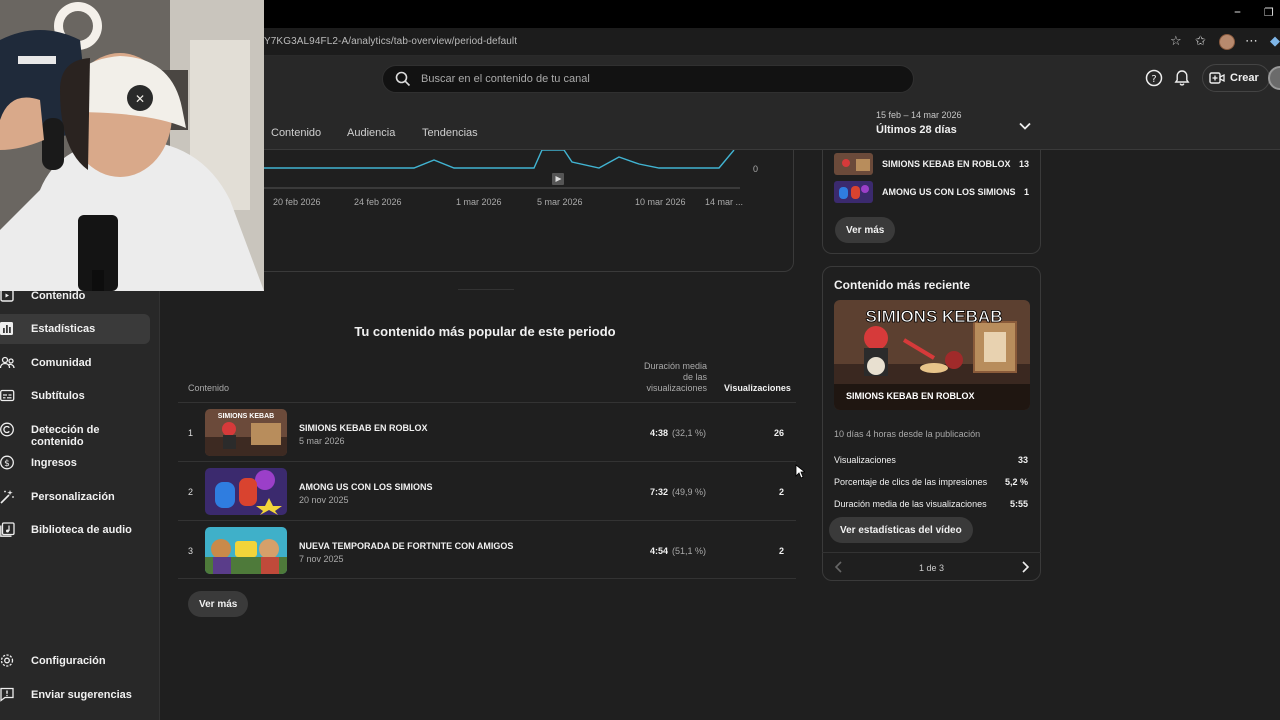 This screenshot has height=720, width=1280. What do you see at coordinates (910, 396) in the screenshot?
I see `thumb-caption: SIMIONS KEBAB EN ROBLOX` at bounding box center [910, 396].